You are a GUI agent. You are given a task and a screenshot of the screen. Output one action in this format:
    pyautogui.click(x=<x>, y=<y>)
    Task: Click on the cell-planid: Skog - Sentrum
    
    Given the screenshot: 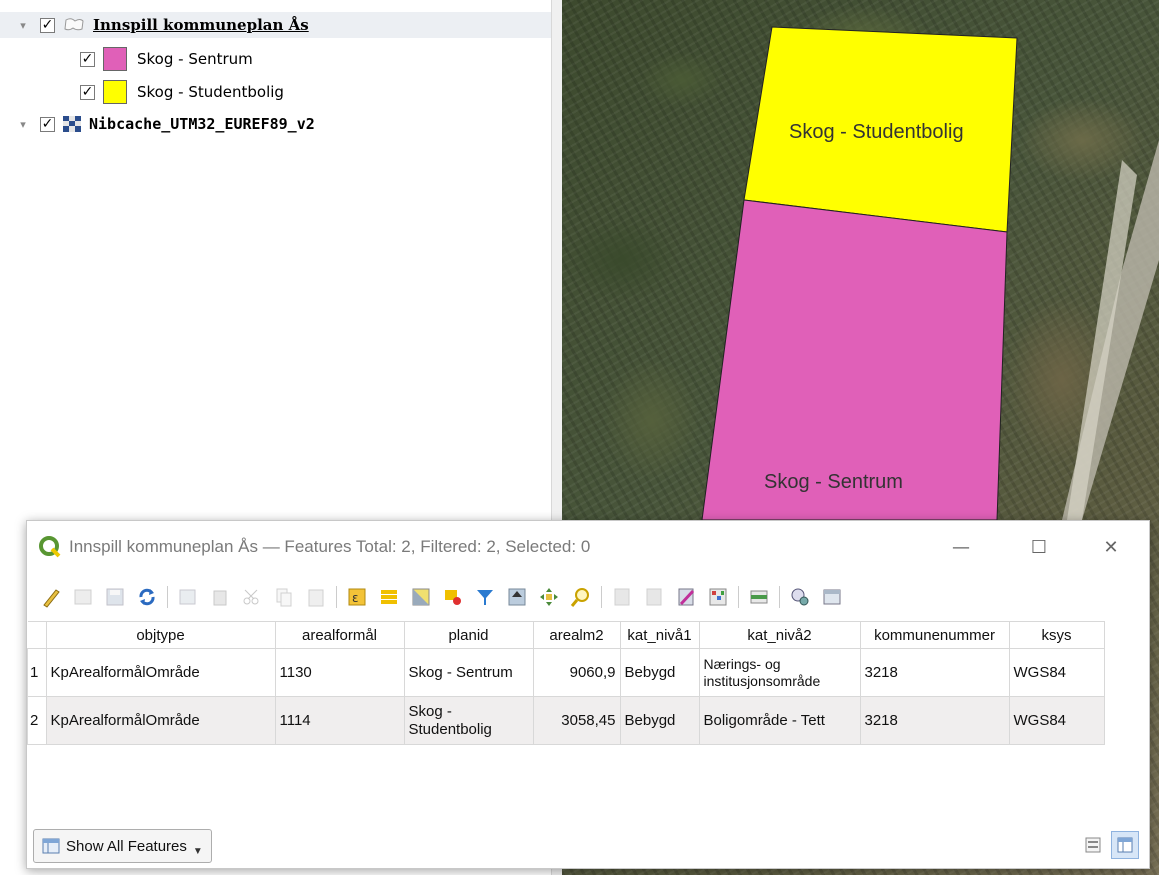 What is the action you would take?
    pyautogui.click(x=468, y=672)
    